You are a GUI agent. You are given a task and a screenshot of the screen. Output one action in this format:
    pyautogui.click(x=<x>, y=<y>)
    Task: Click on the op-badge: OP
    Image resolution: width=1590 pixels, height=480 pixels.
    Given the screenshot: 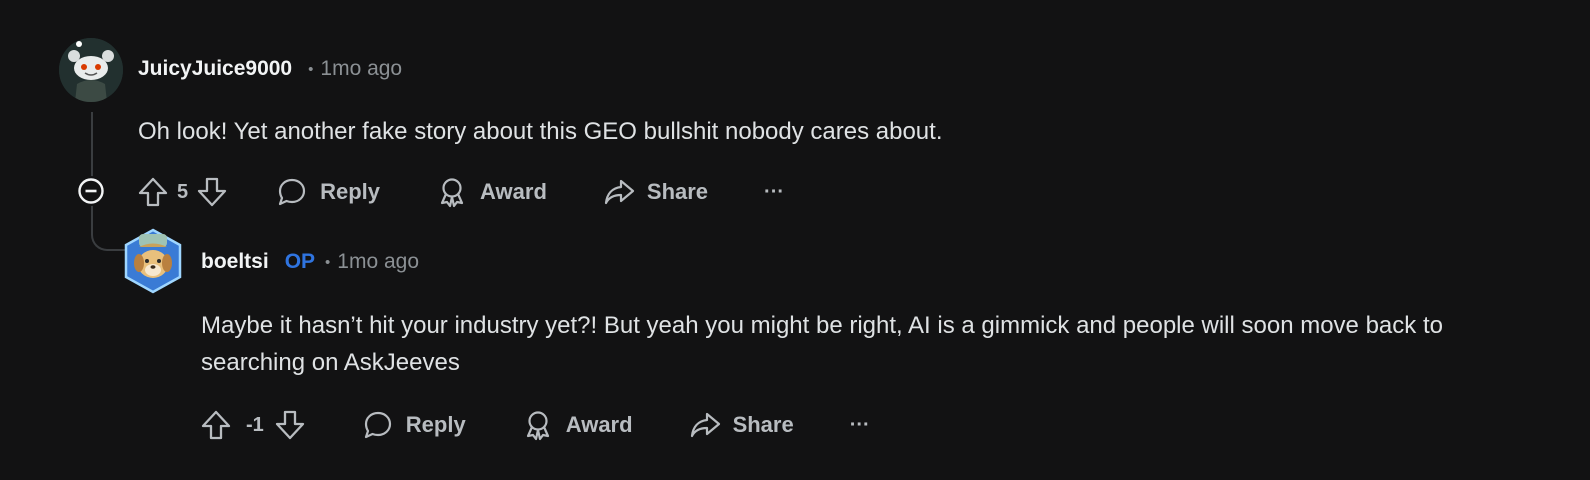 What is the action you would take?
    pyautogui.click(x=300, y=261)
    